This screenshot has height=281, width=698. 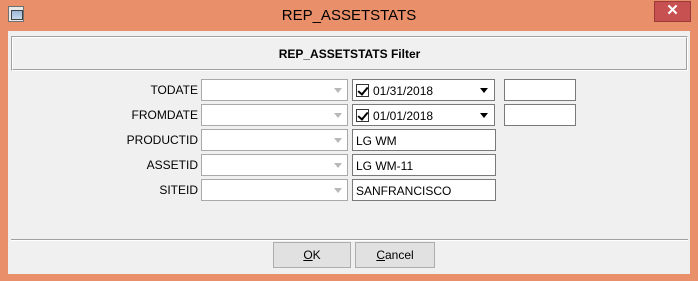 What do you see at coordinates (403, 116) in the screenshot?
I see `fromdate-value: 01/01/2018` at bounding box center [403, 116].